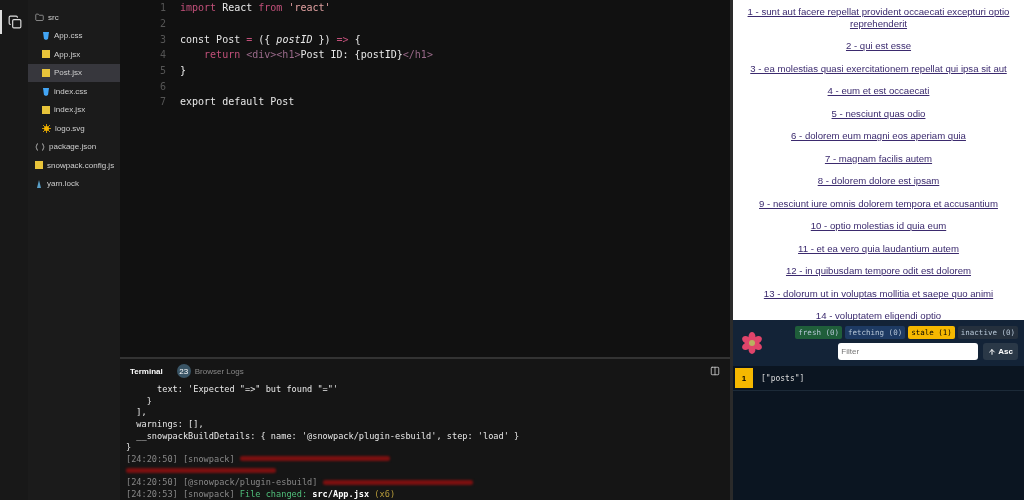 The height and width of the screenshot is (500, 1024). What do you see at coordinates (715, 371) in the screenshot?
I see `split-icon` at bounding box center [715, 371].